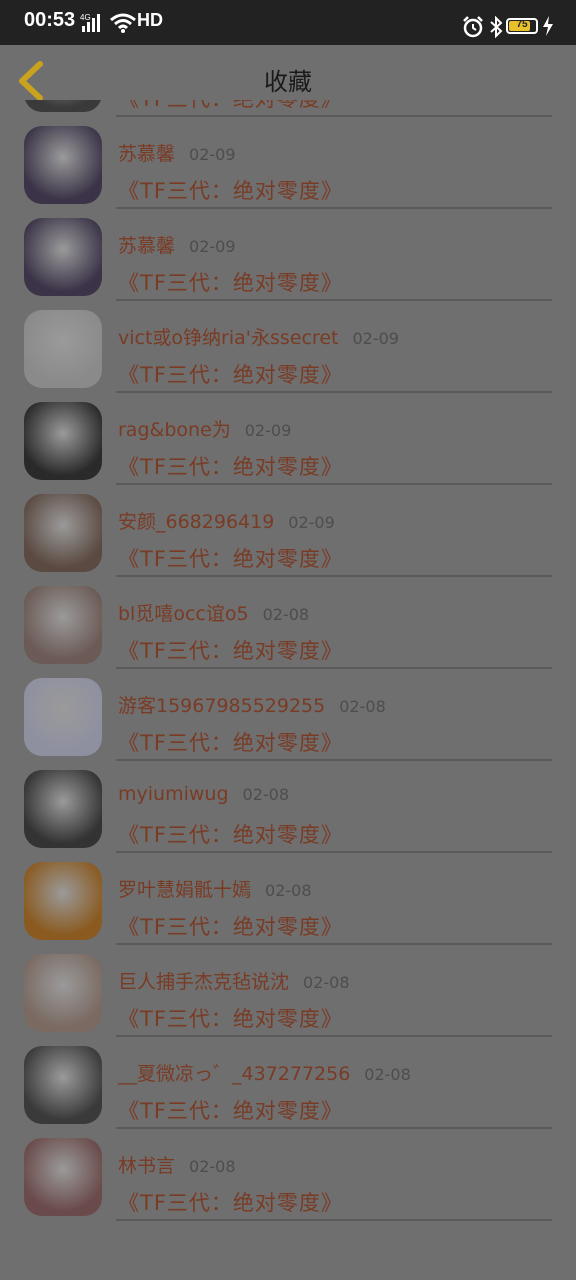 The height and width of the screenshot is (1280, 576). I want to click on list-item: 安颜_668296419 02-09 《TF三代：绝对零度》, so click(288, 531).